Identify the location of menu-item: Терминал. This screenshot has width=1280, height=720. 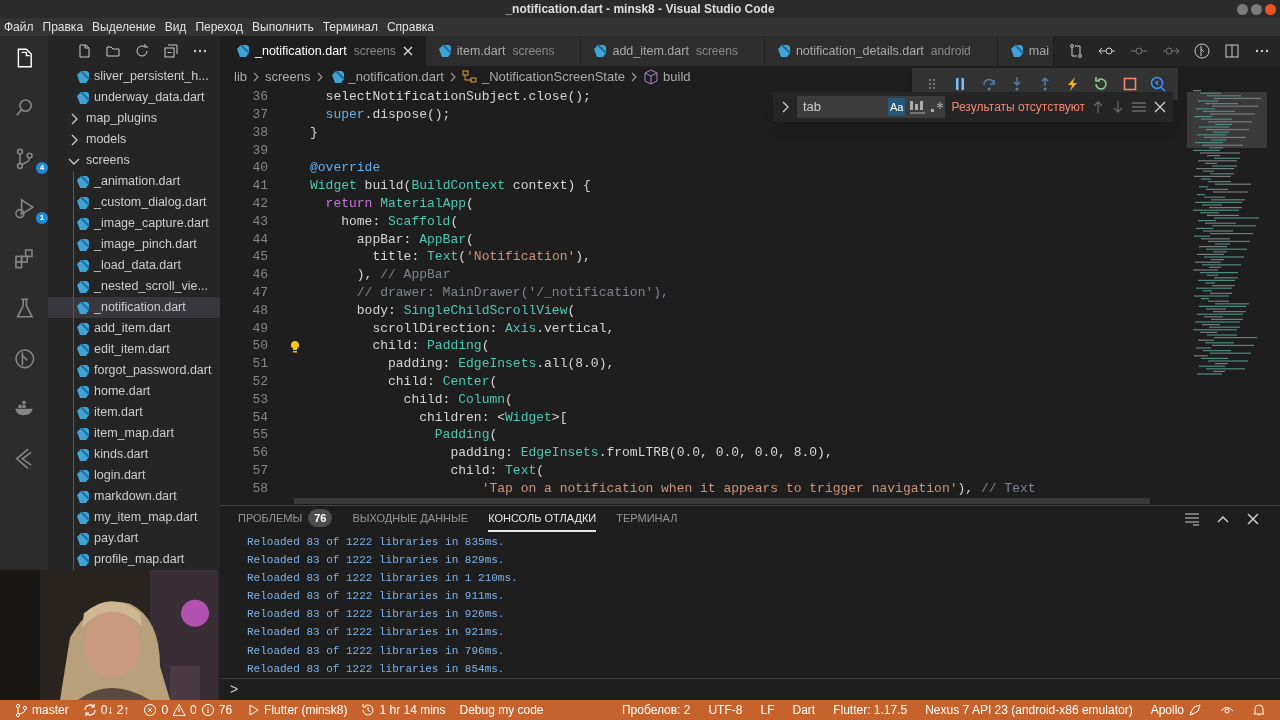
(350, 27).